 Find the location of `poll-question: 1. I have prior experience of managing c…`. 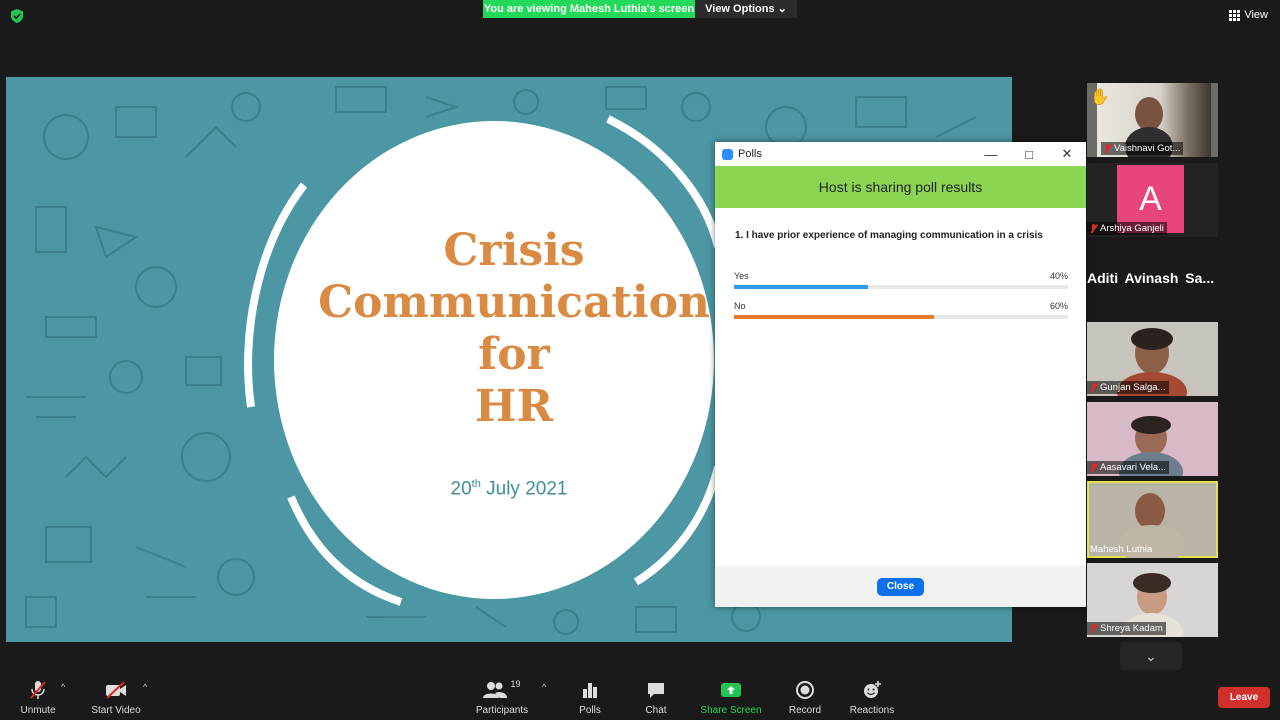

poll-question: 1. I have prior experience of managing c… is located at coordinates (889, 235).